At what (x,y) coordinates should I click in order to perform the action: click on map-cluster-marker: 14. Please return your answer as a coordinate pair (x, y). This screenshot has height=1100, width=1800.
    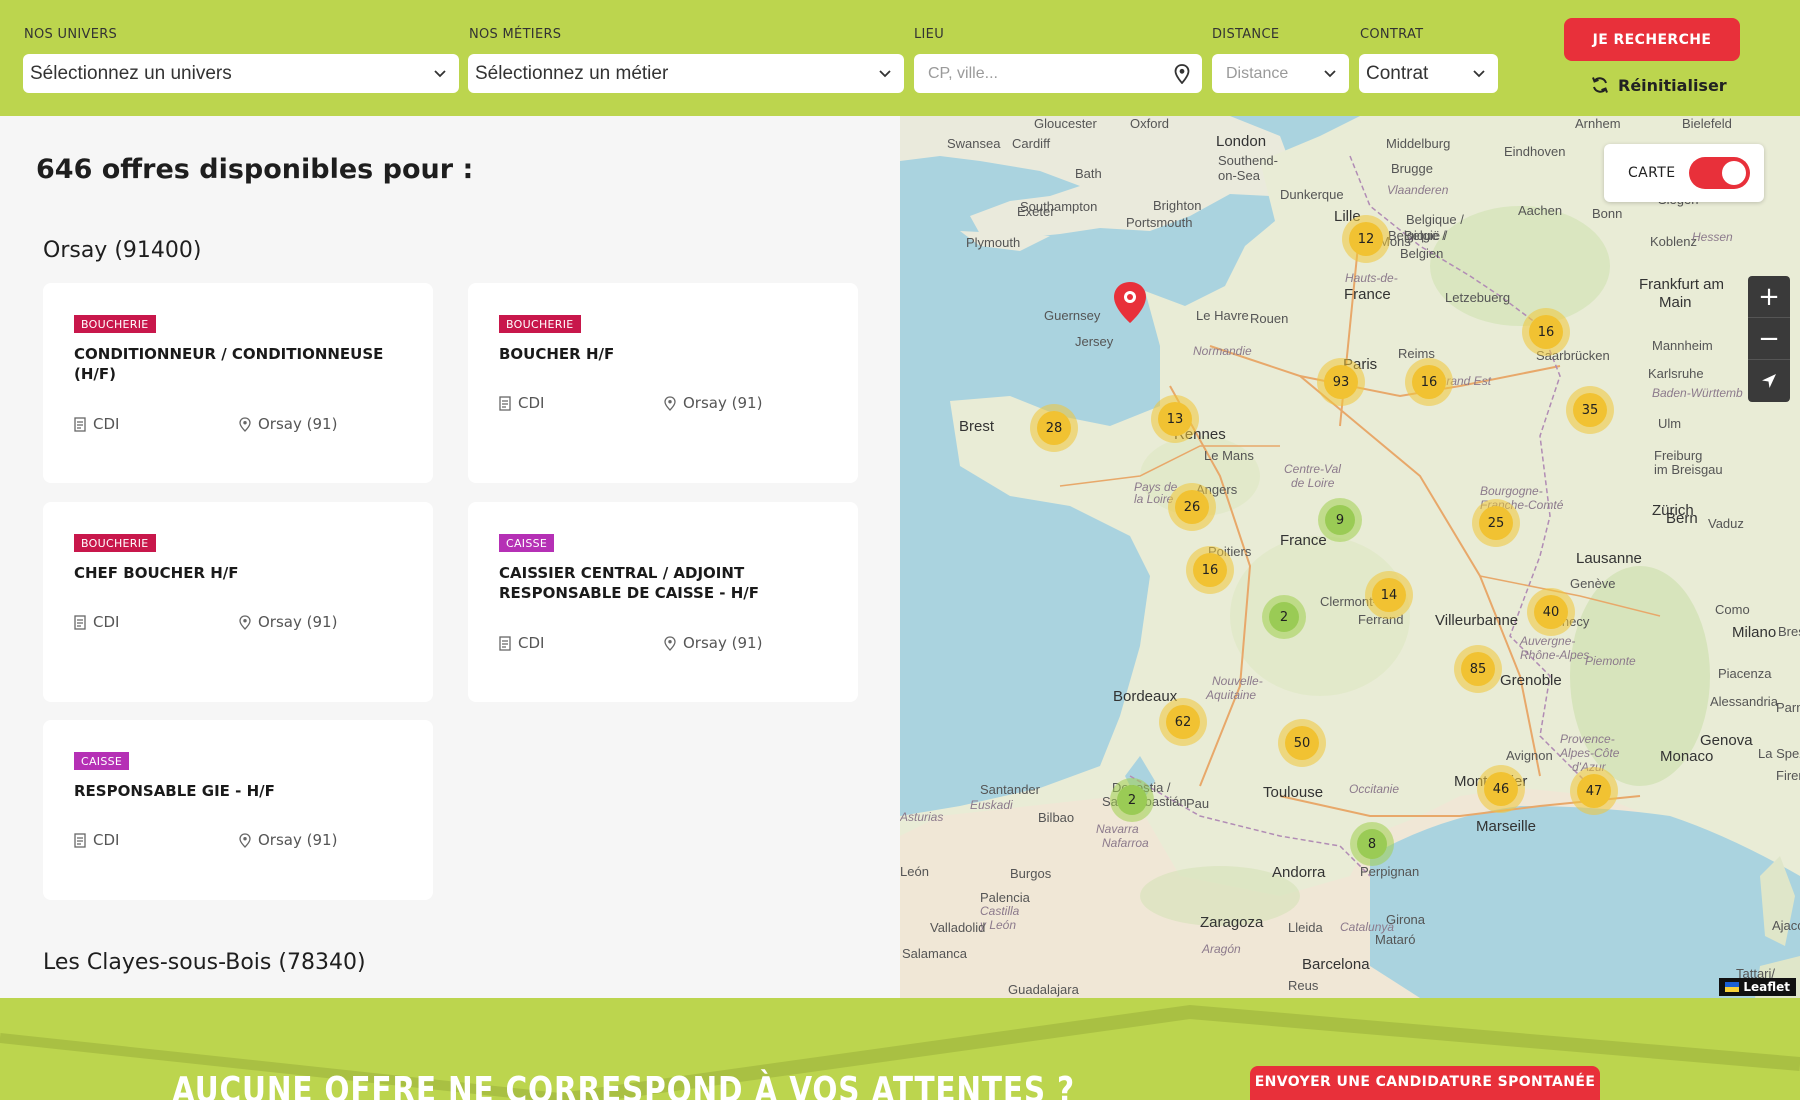
    Looking at the image, I should click on (1389, 595).